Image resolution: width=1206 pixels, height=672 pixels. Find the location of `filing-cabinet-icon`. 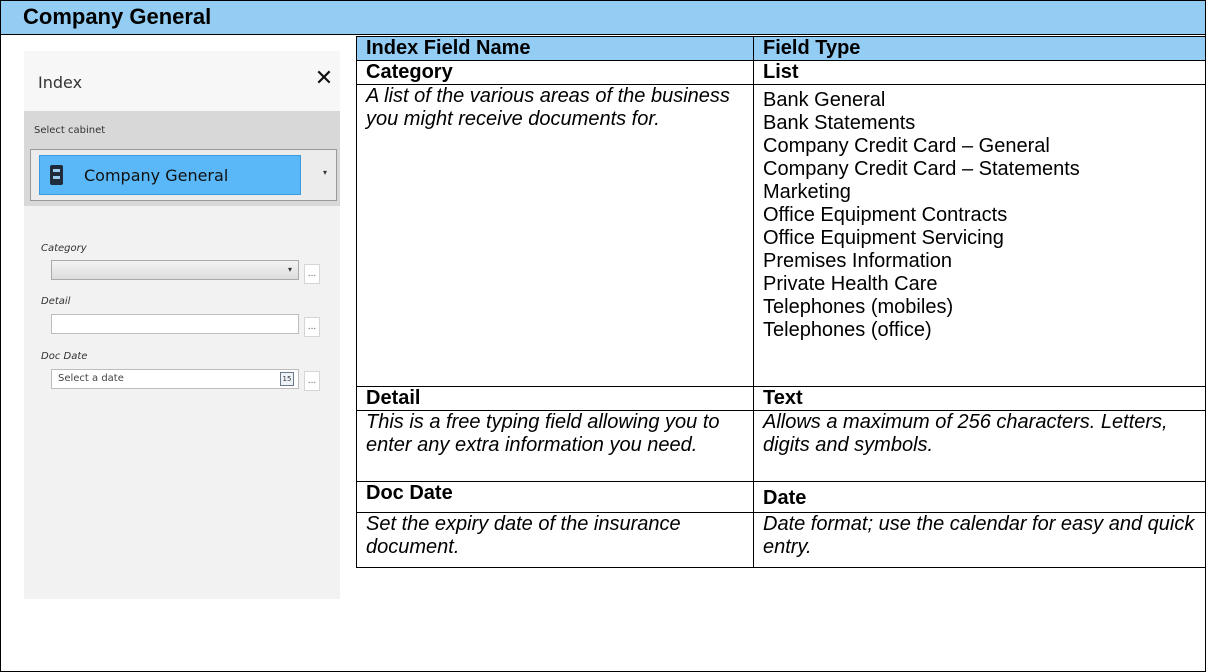

filing-cabinet-icon is located at coordinates (56, 175).